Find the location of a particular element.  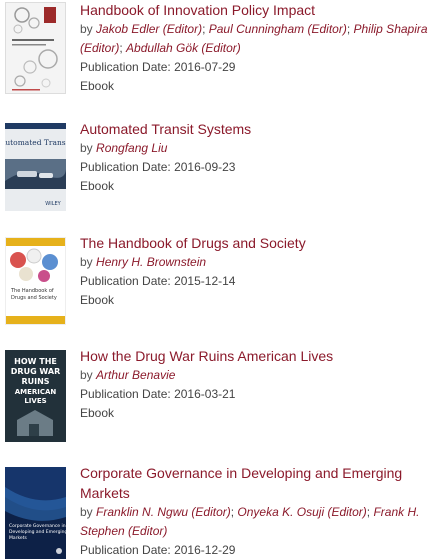

svg-text: Developing and Emerging is located at coordinates (37, 532).